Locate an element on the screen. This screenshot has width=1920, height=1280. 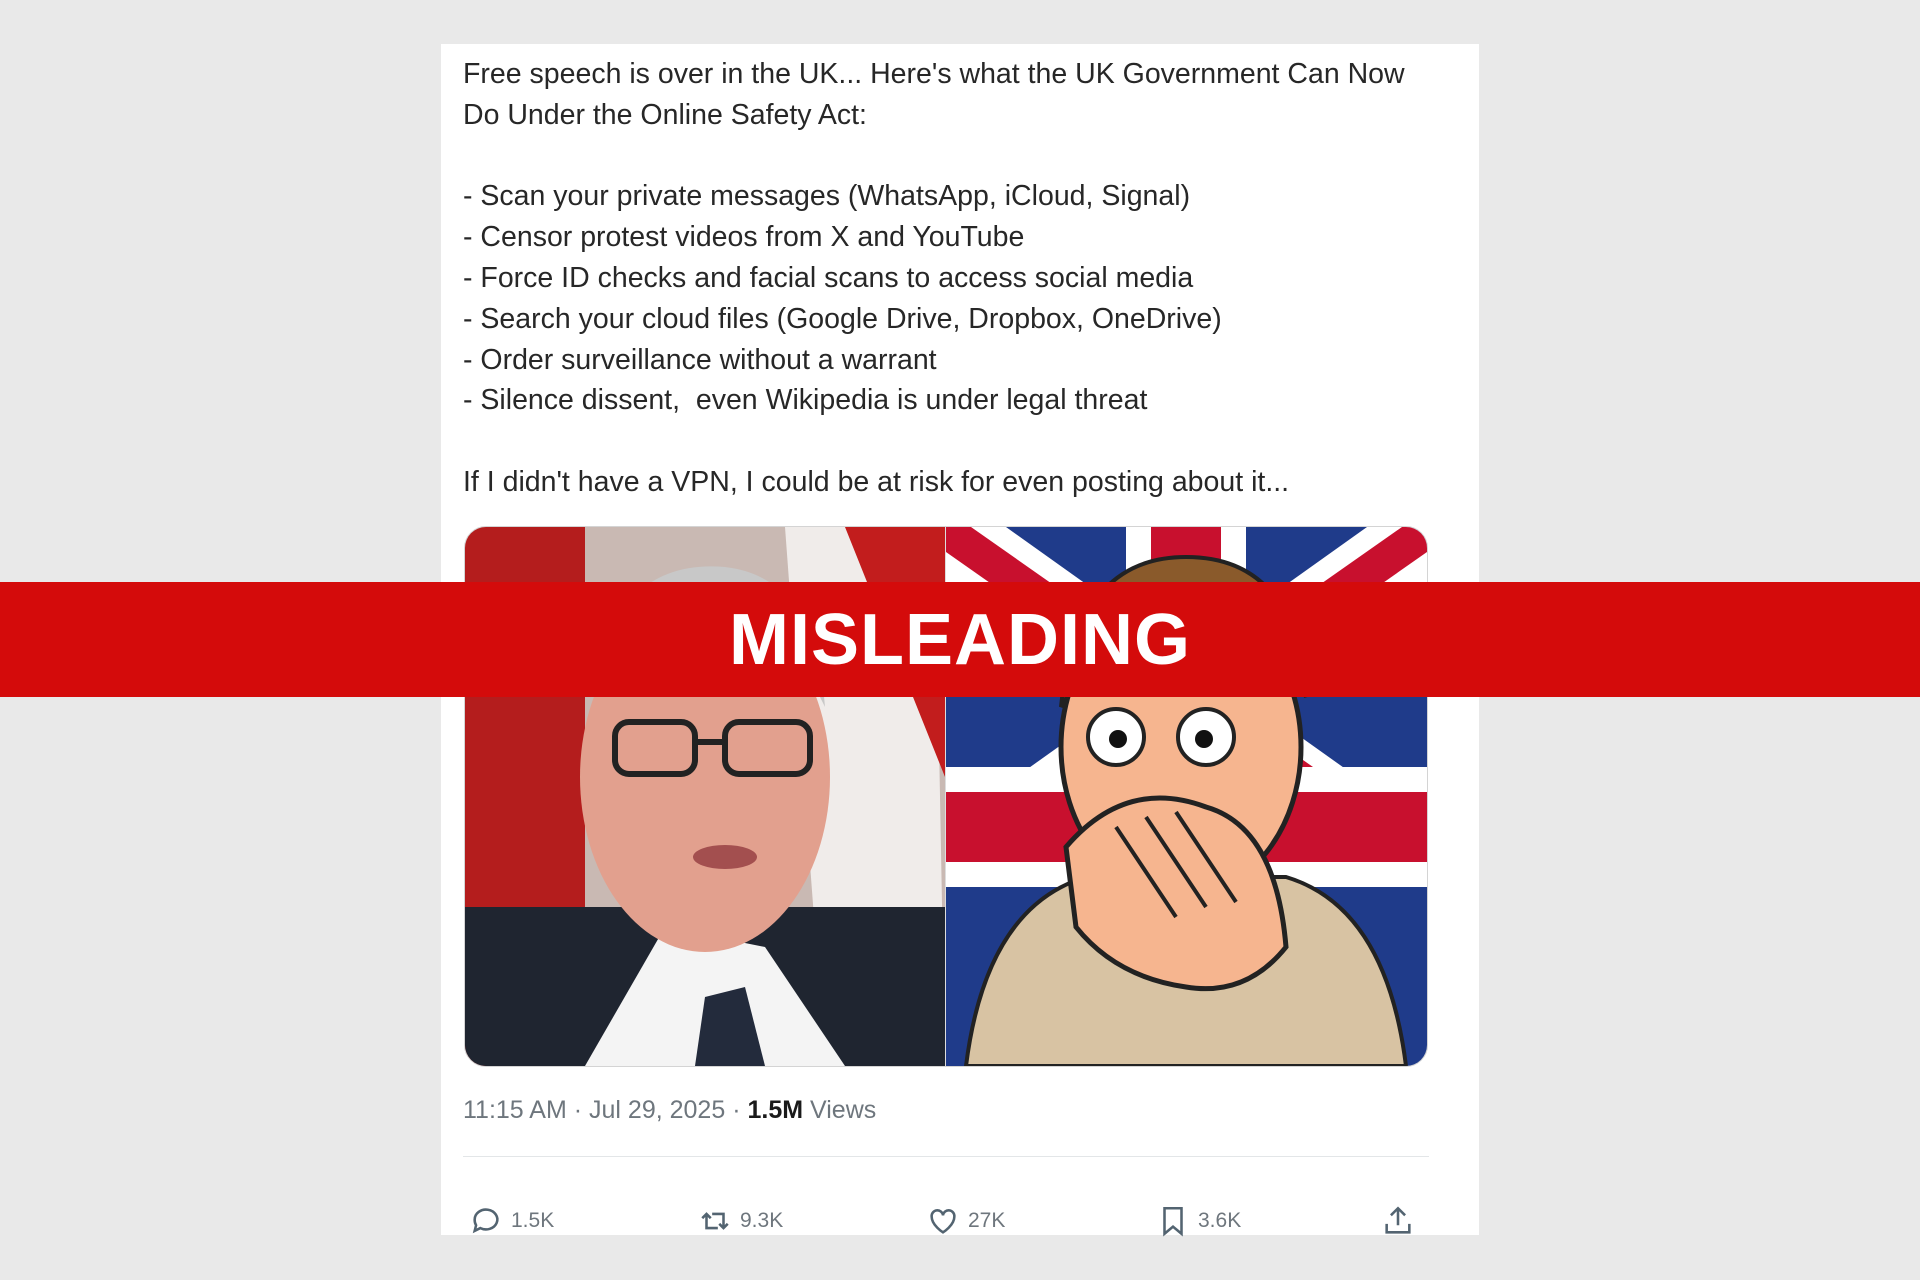
misleading-banner: MISLEADING is located at coordinates (960, 639).